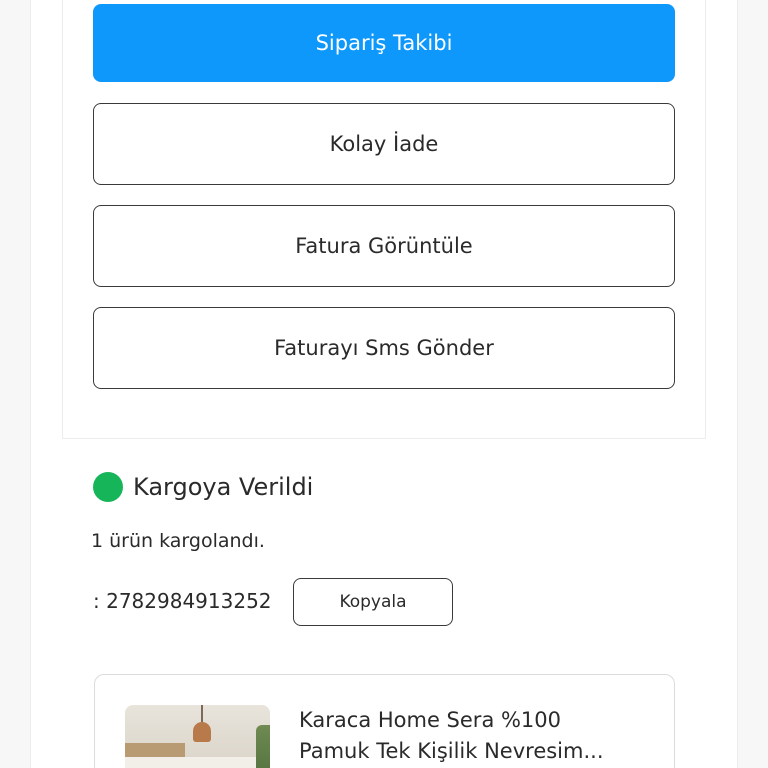  I want to click on product-image, so click(197, 736).